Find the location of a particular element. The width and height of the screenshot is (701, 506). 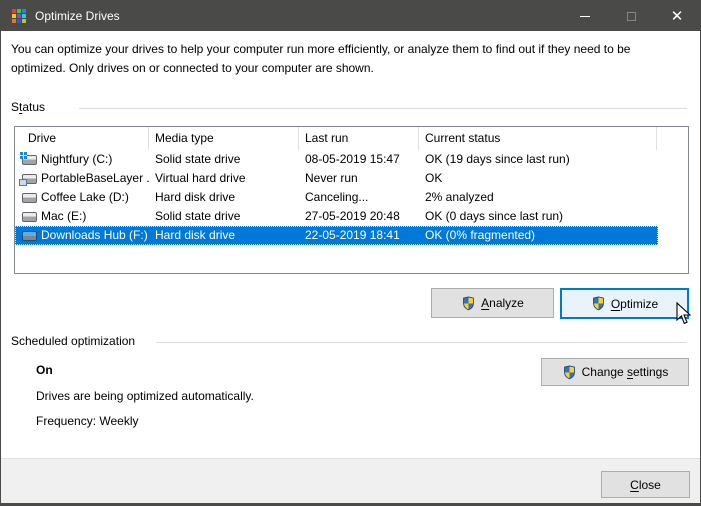

column-header-last-run: Last run is located at coordinates (359, 138).